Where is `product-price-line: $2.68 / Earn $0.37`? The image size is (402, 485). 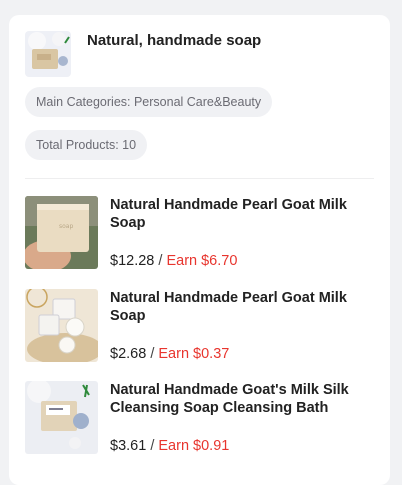
product-price-line: $2.68 / Earn $0.37 is located at coordinates (169, 354).